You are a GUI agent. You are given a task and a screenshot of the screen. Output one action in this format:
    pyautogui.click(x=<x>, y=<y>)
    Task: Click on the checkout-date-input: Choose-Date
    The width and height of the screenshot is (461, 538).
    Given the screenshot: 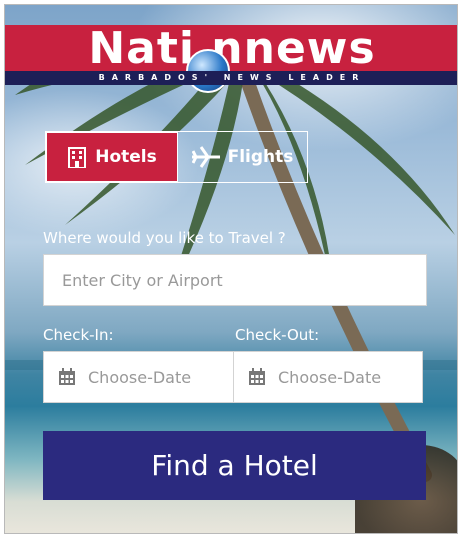 What is the action you would take?
    pyautogui.click(x=328, y=377)
    